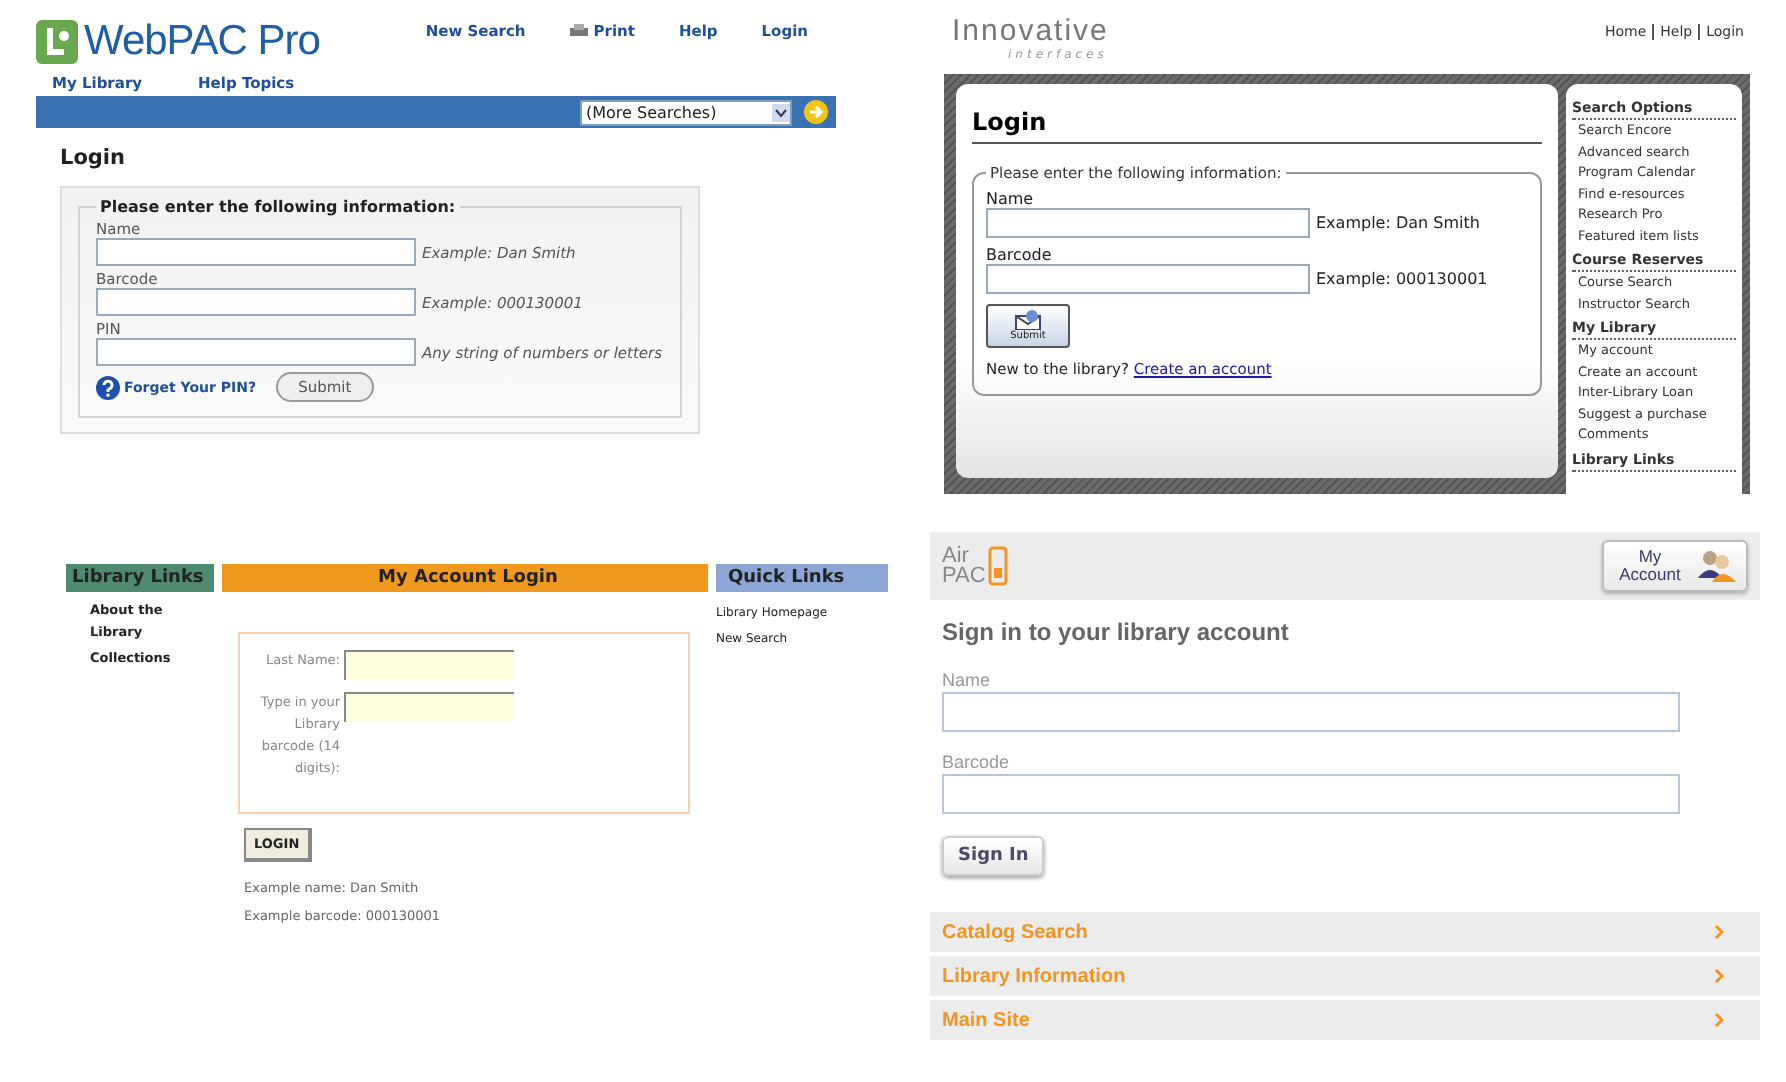 This screenshot has height=1082, width=1786. Describe the element at coordinates (1398, 223) in the screenshot. I see `field-hint: Example: Dan Smith` at that location.